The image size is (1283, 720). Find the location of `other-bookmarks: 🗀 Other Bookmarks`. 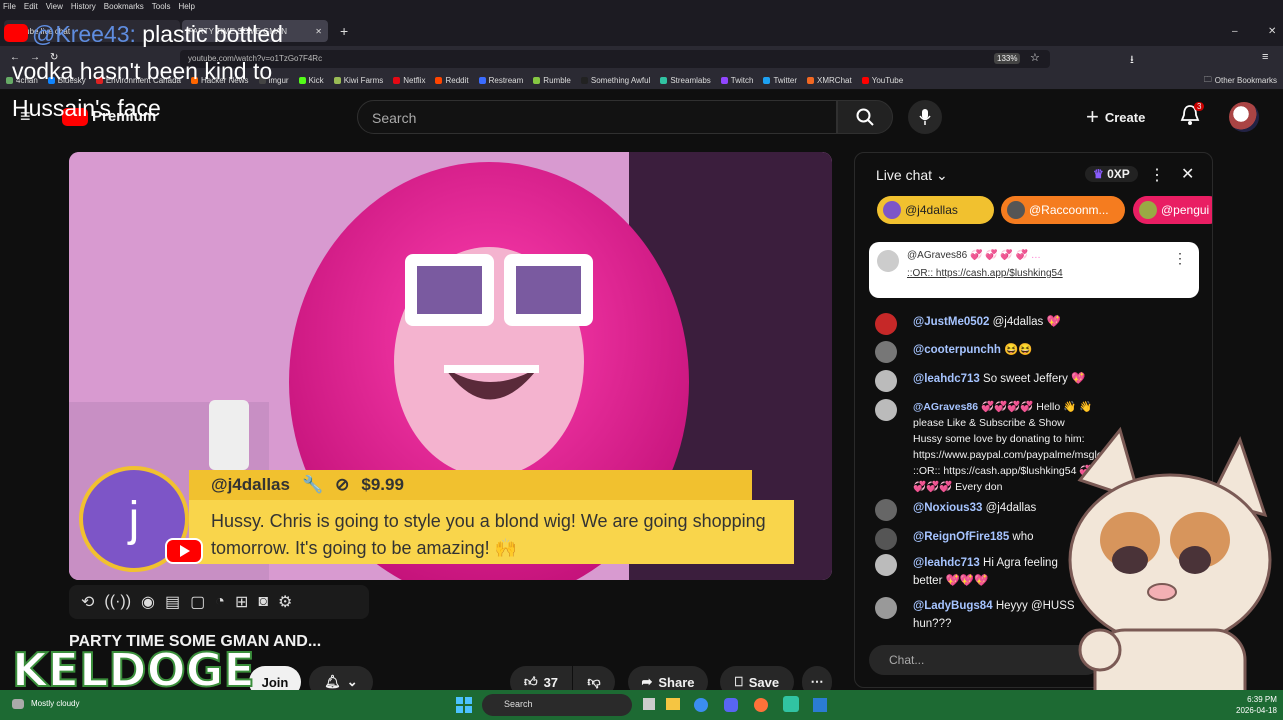

other-bookmarks: 🗀 Other Bookmarks is located at coordinates (1240, 81).